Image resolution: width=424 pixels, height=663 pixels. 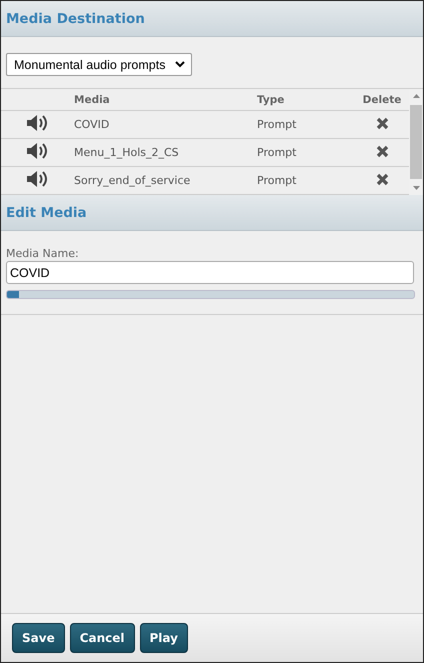 I want to click on column-header: Media, so click(x=92, y=100).